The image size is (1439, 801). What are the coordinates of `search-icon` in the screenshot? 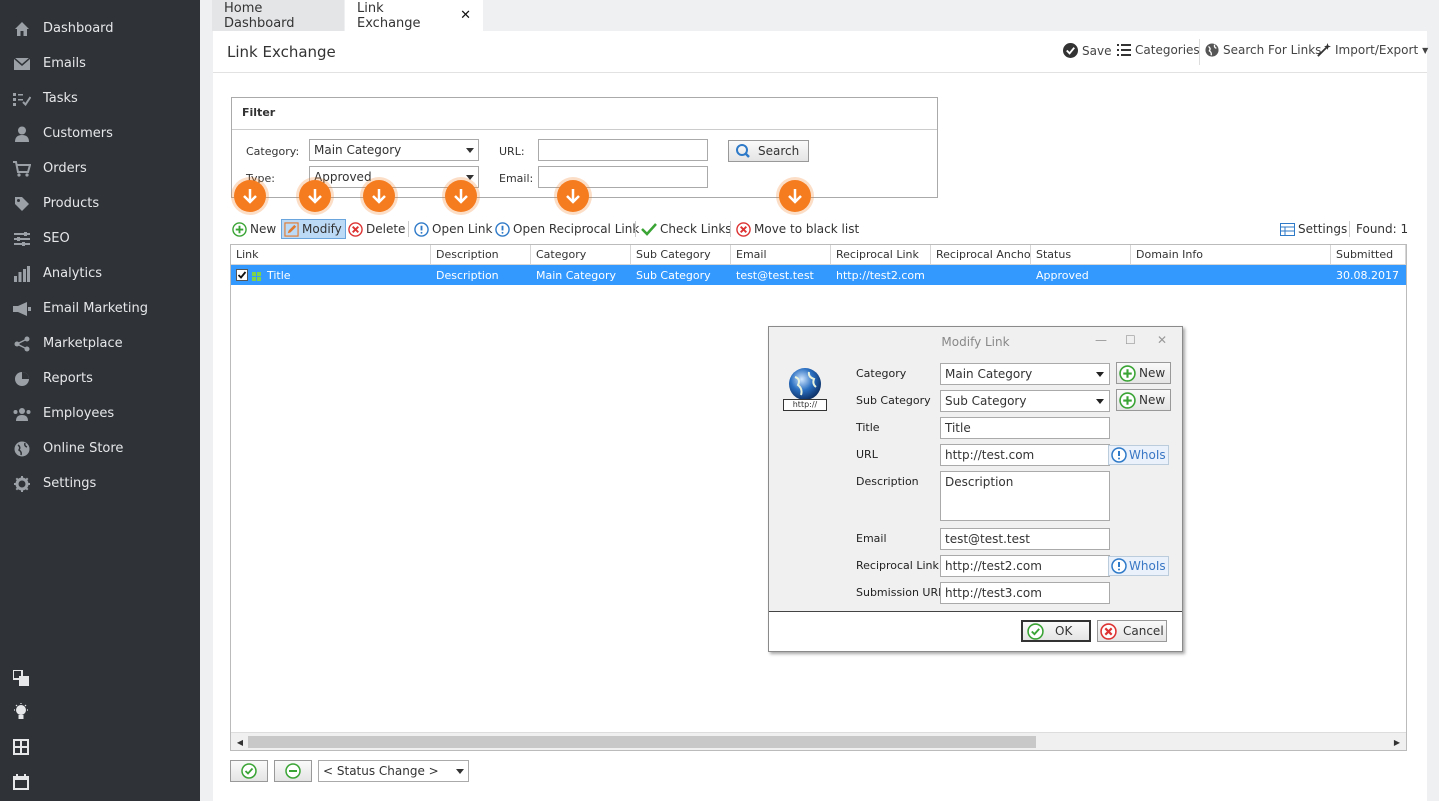 It's located at (743, 151).